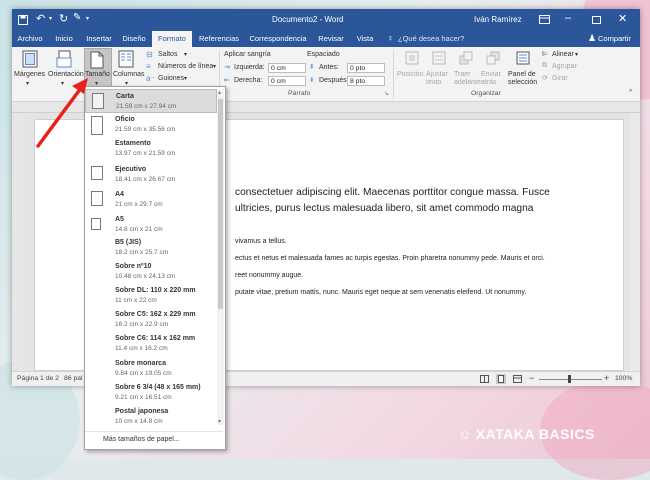  What do you see at coordinates (535, 434) in the screenshot?
I see `watermark-text: XATAKA BASICS` at bounding box center [535, 434].